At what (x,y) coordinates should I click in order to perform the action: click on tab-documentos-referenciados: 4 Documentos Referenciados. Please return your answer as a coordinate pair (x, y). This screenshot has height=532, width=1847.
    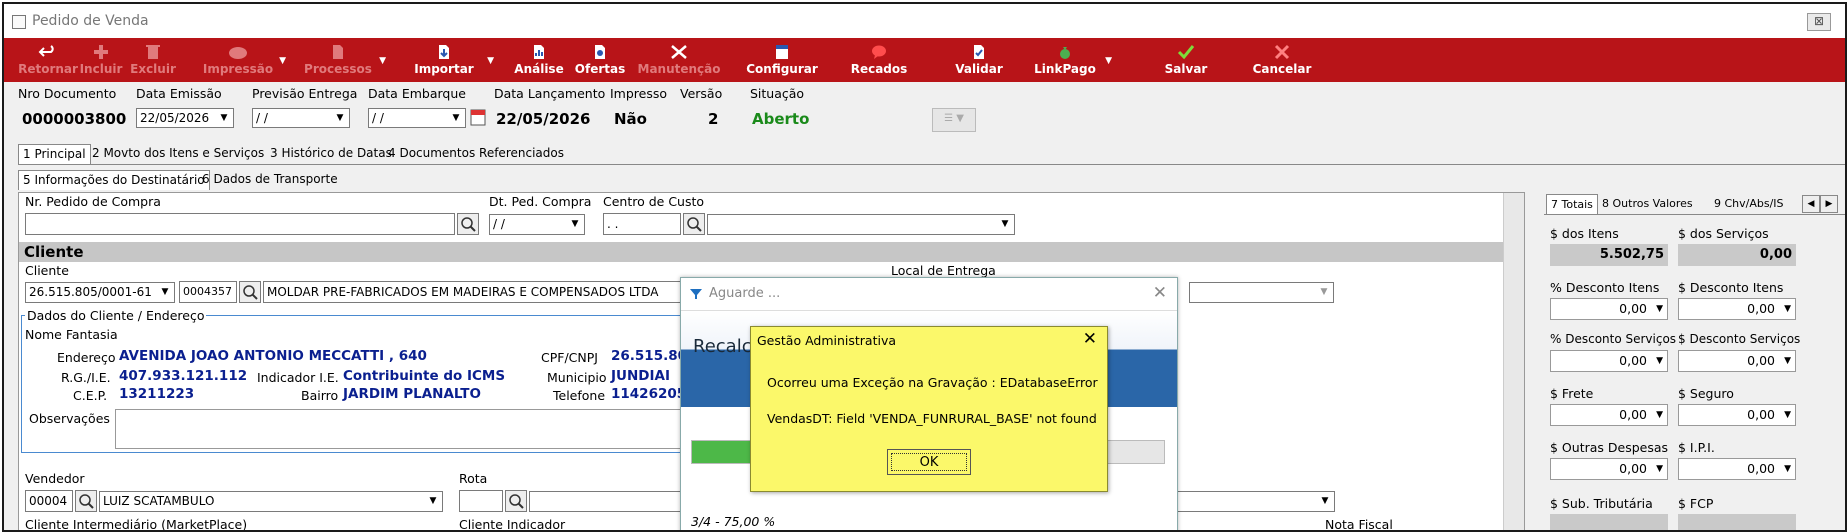
    Looking at the image, I should click on (476, 153).